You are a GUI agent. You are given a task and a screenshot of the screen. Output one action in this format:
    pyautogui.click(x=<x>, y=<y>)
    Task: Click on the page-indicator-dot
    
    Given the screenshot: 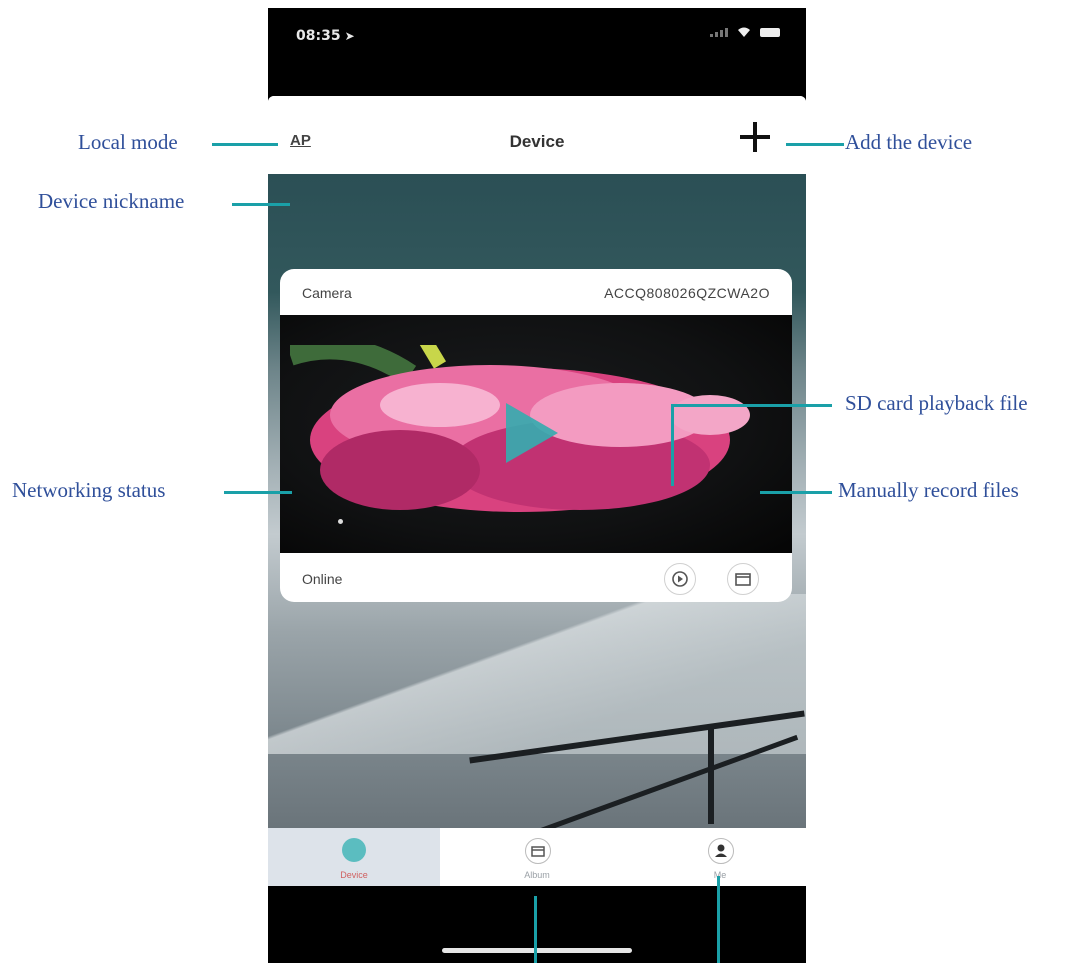 What is the action you would take?
    pyautogui.click(x=340, y=521)
    